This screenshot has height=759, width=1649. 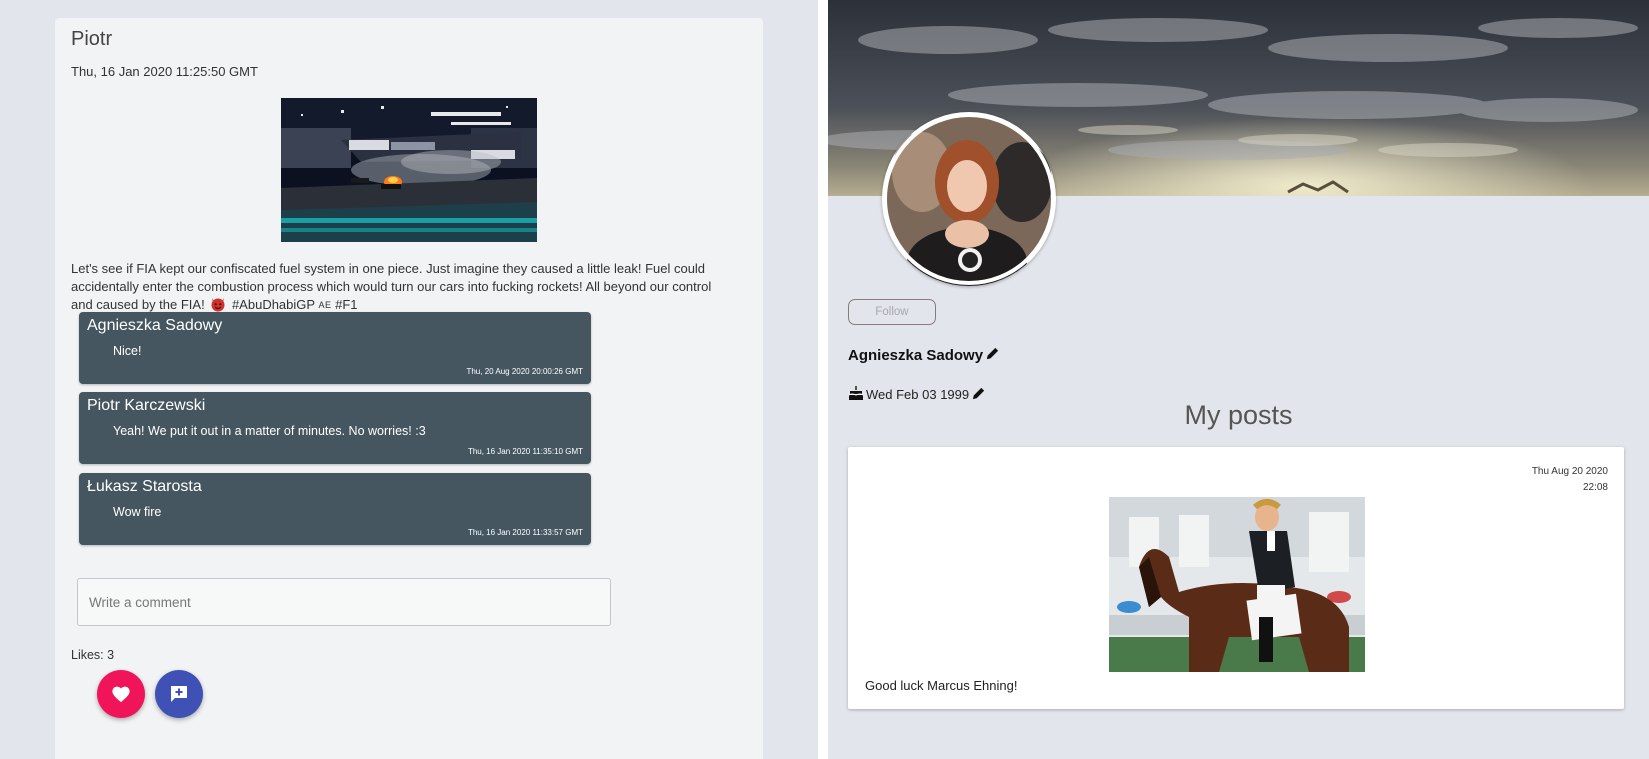 What do you see at coordinates (525, 532) in the screenshot?
I see `comment-date: Thu, 16 Jan 2020 11:33:57 GMT` at bounding box center [525, 532].